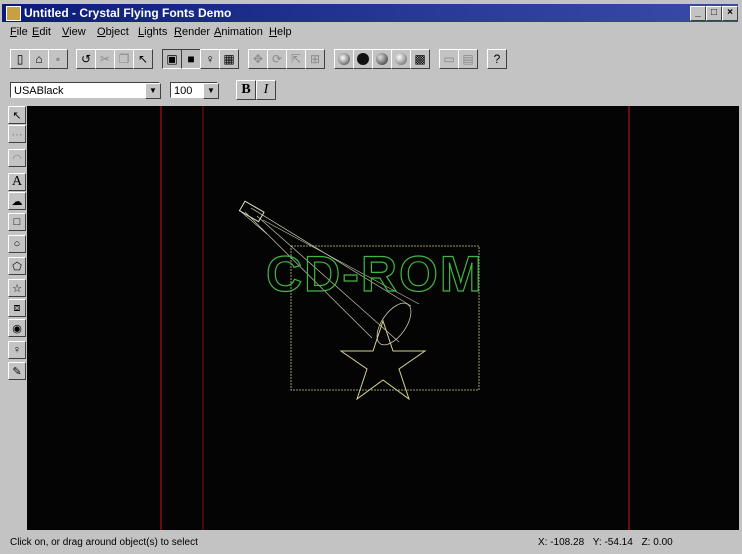 This screenshot has width=742, height=554. What do you see at coordinates (17, 182) in the screenshot?
I see `text-tool-icon: A` at bounding box center [17, 182].